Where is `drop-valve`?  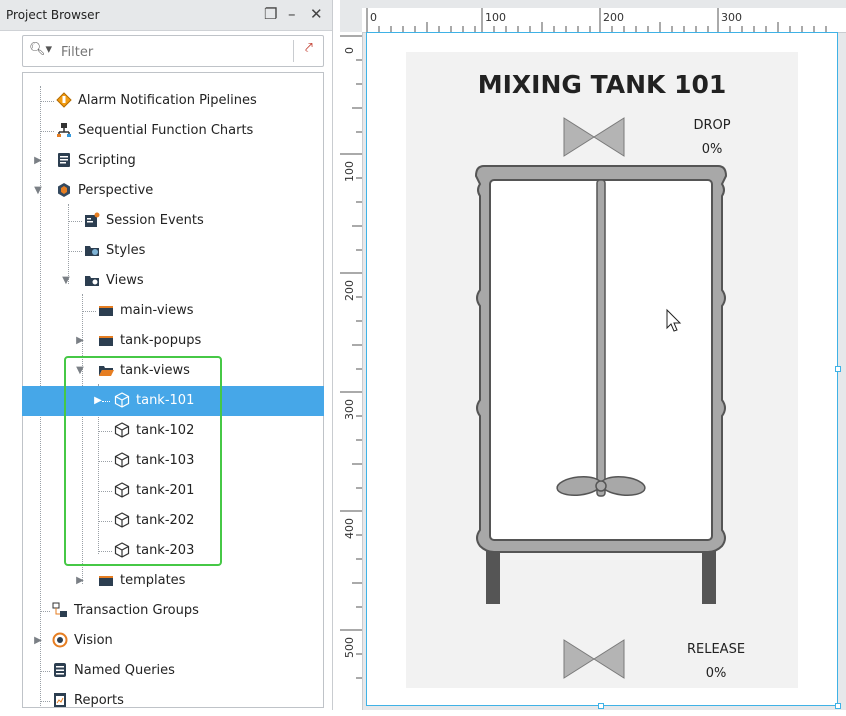 drop-valve is located at coordinates (594, 137).